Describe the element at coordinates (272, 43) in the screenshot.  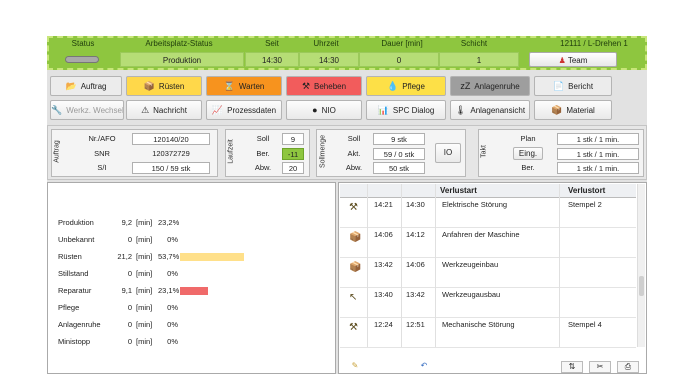
I see `since-label: Seit` at that location.